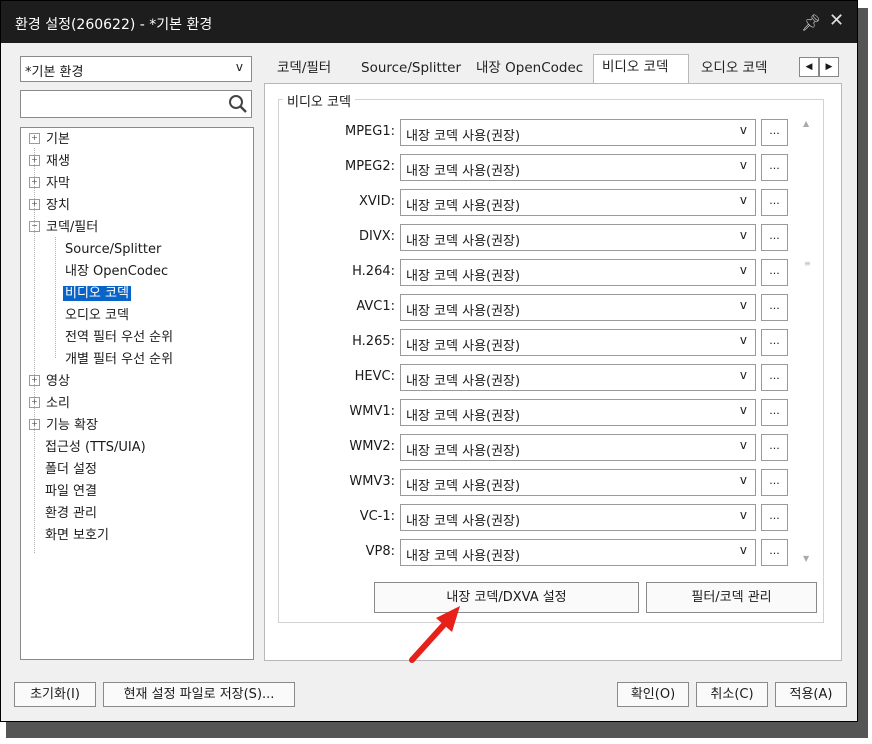 The image size is (872, 744). I want to click on codec-row-label: WMV2:, so click(372, 446).